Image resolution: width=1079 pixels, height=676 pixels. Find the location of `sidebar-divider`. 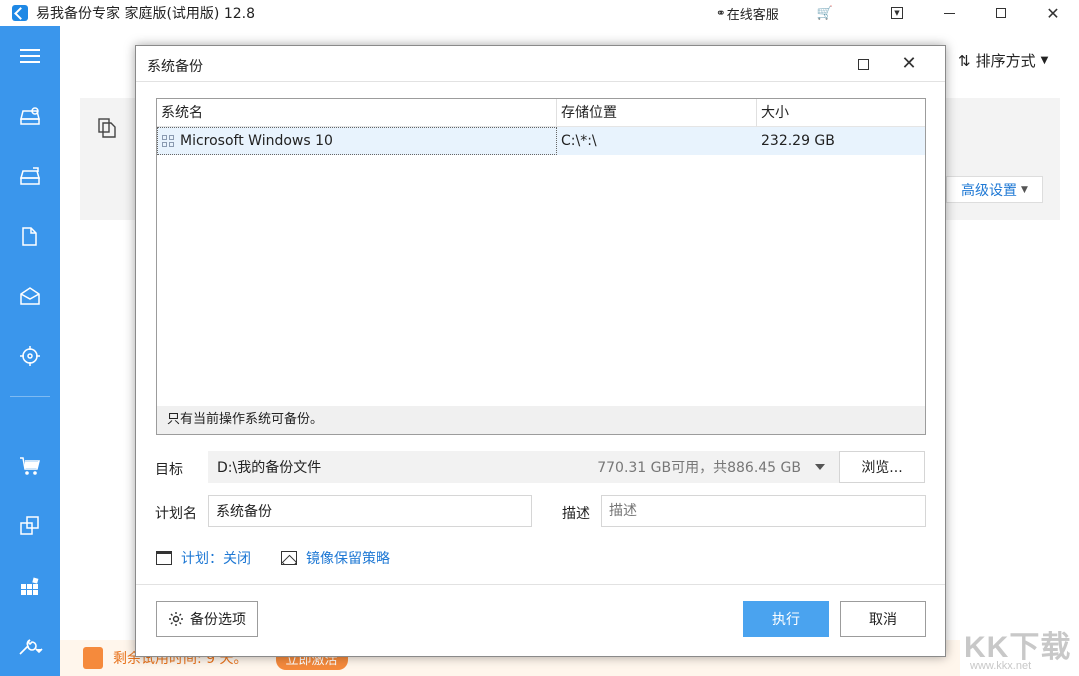

sidebar-divider is located at coordinates (30, 396).